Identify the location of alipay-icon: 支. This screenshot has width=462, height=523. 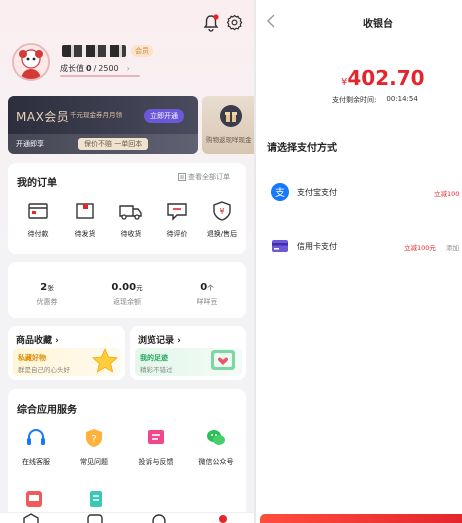
(280, 192).